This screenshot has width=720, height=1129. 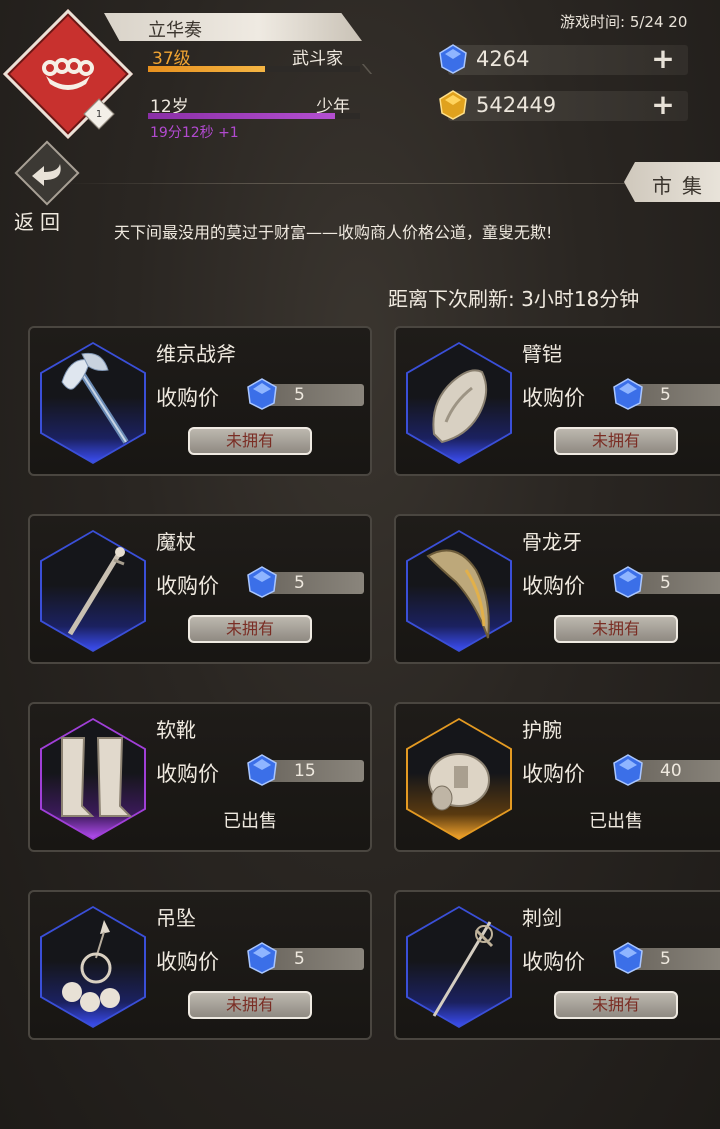 I want to click on battle-axe-icon, so click(x=93, y=403).